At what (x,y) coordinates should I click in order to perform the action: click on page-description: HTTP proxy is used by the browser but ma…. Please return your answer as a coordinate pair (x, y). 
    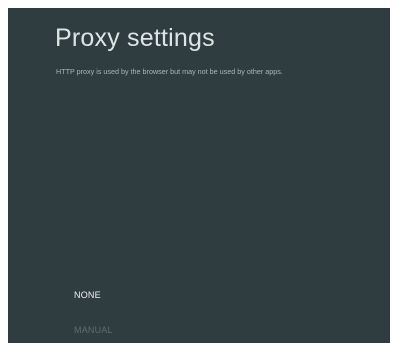
    Looking at the image, I should click on (169, 71).